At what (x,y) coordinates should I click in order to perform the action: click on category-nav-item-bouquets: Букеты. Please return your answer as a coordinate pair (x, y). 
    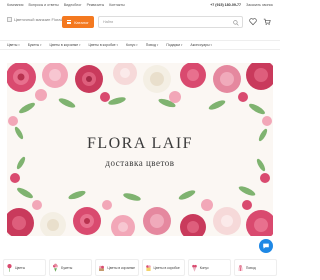
    Looking at the image, I should click on (35, 45).